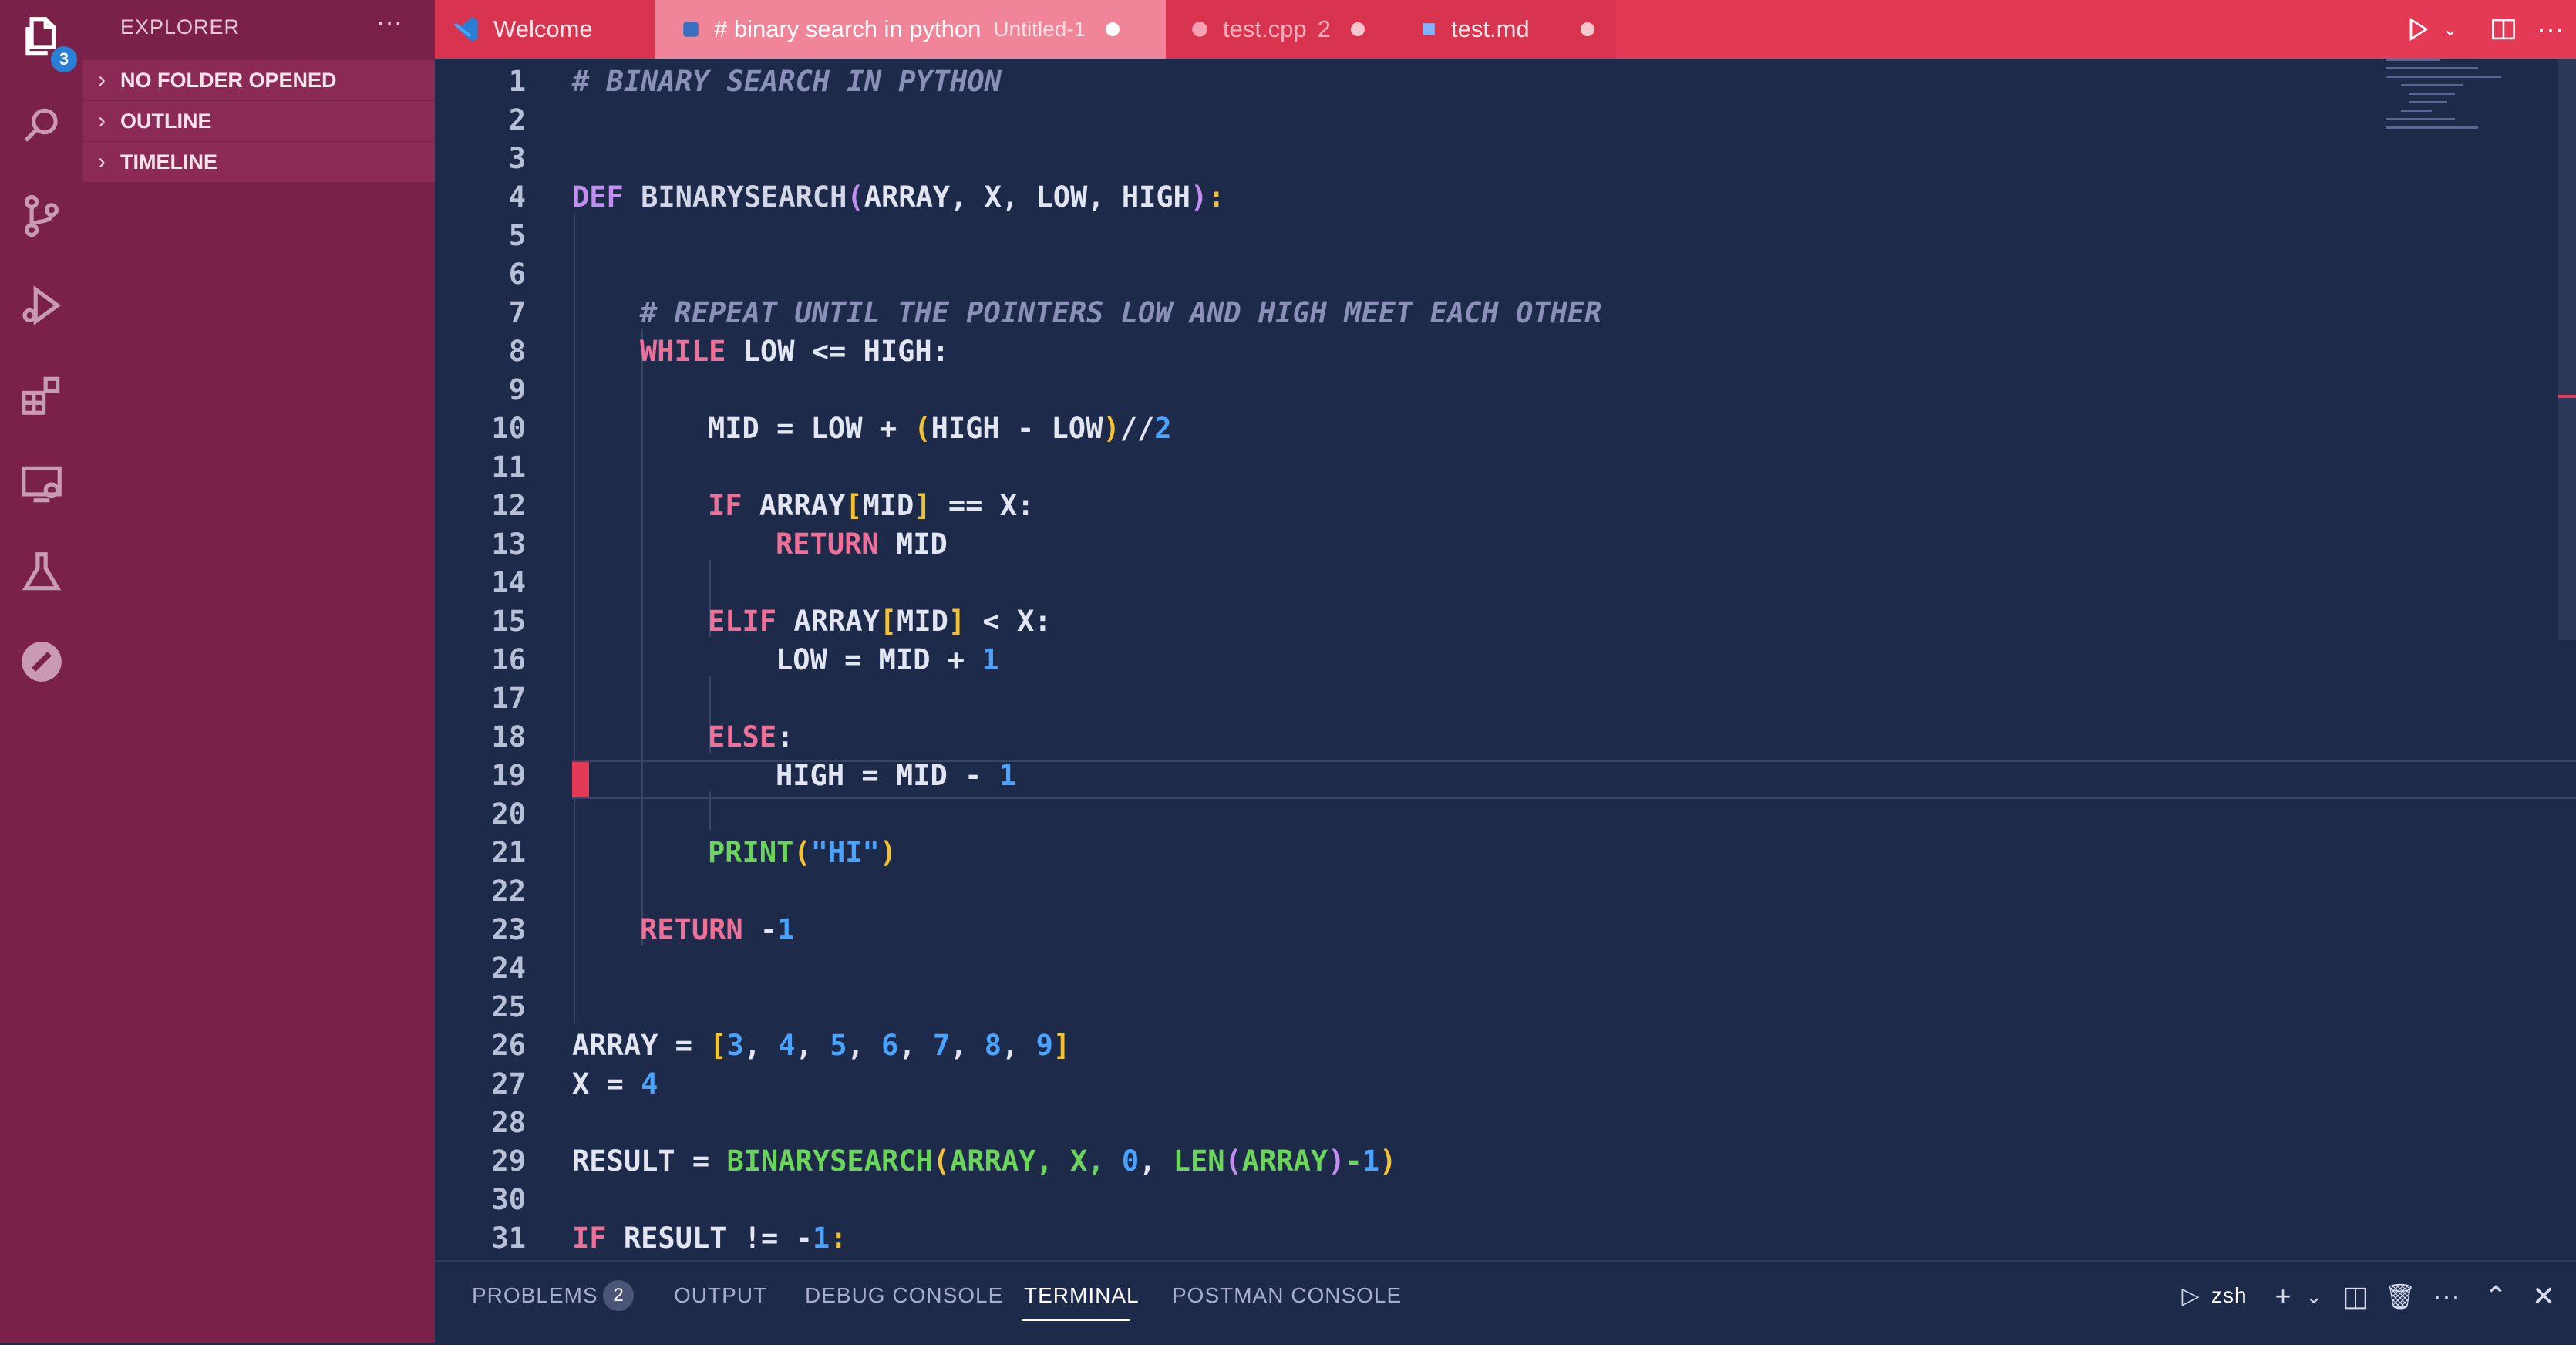 The width and height of the screenshot is (2576, 1345). I want to click on section-timeline: › TIMELINE, so click(259, 162).